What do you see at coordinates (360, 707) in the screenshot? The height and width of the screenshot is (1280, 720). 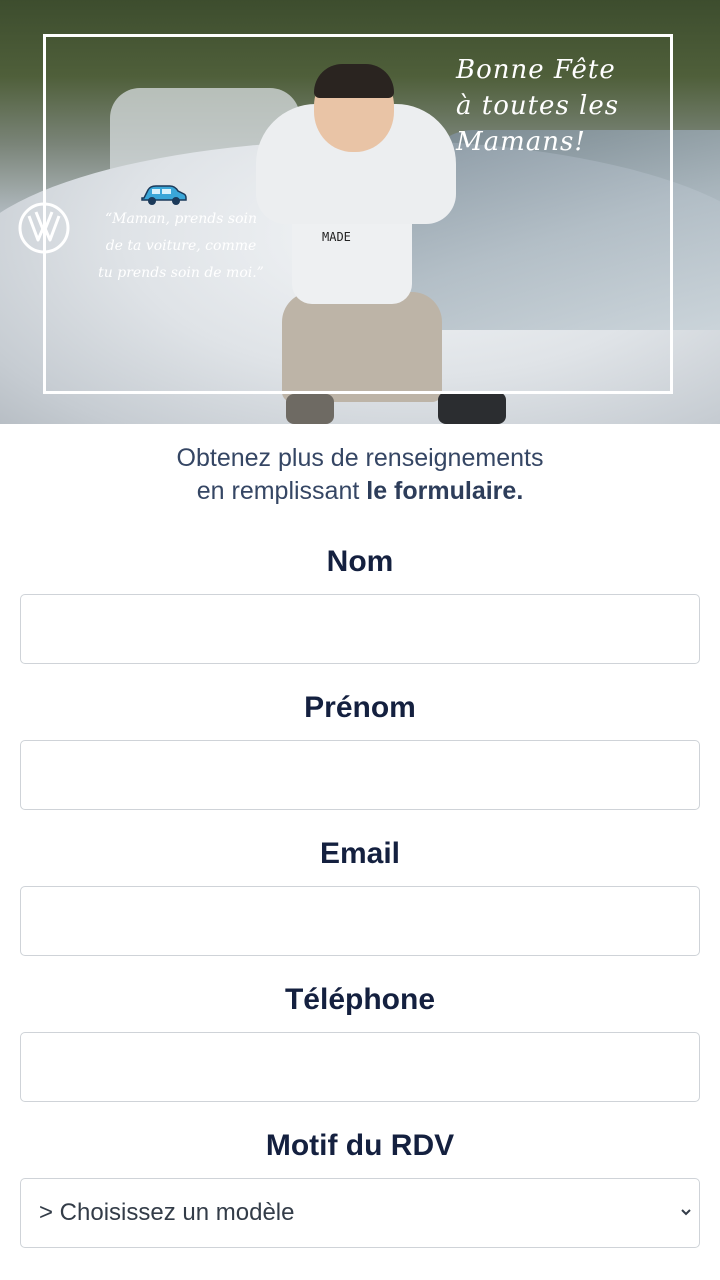 I see `prenom-label: Prénom` at bounding box center [360, 707].